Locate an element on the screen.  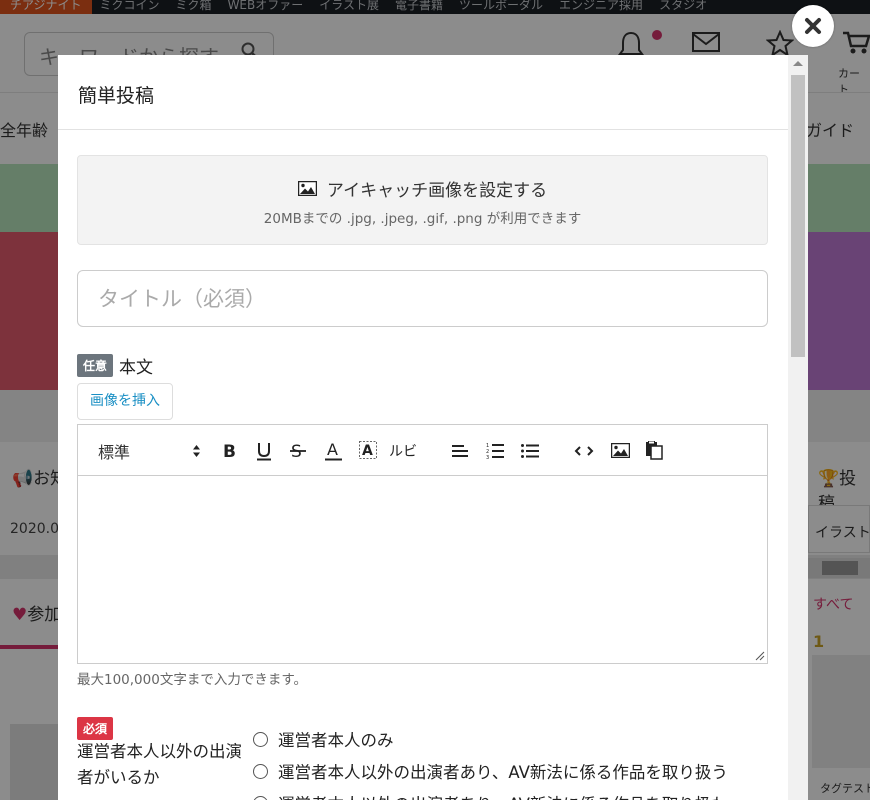
insert-image-button: 画像を挿入 is located at coordinates (125, 401).